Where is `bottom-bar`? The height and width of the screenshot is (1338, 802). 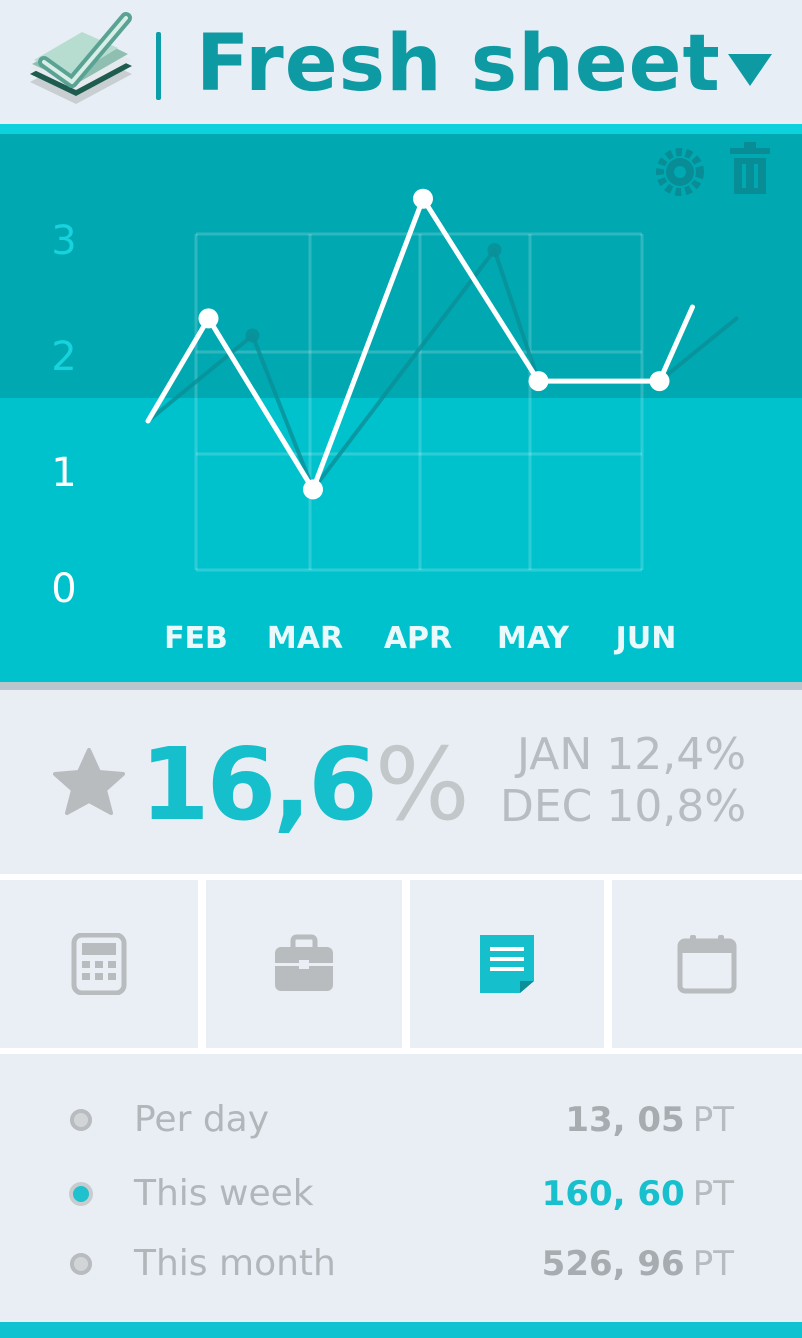 bottom-bar is located at coordinates (401, 1330).